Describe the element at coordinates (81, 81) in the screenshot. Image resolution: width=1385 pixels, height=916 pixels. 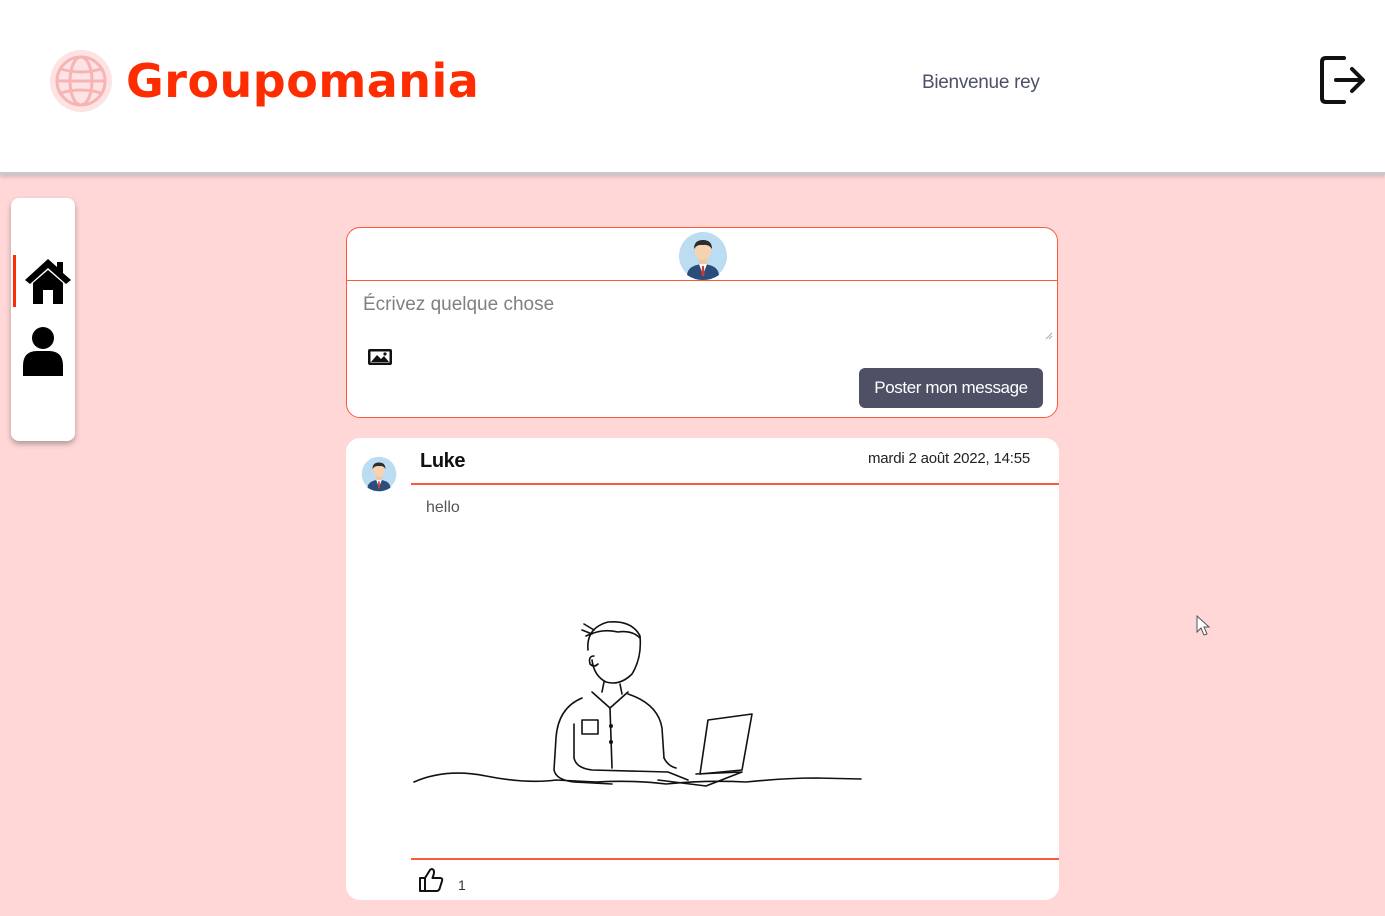
I see `globe-icon` at that location.